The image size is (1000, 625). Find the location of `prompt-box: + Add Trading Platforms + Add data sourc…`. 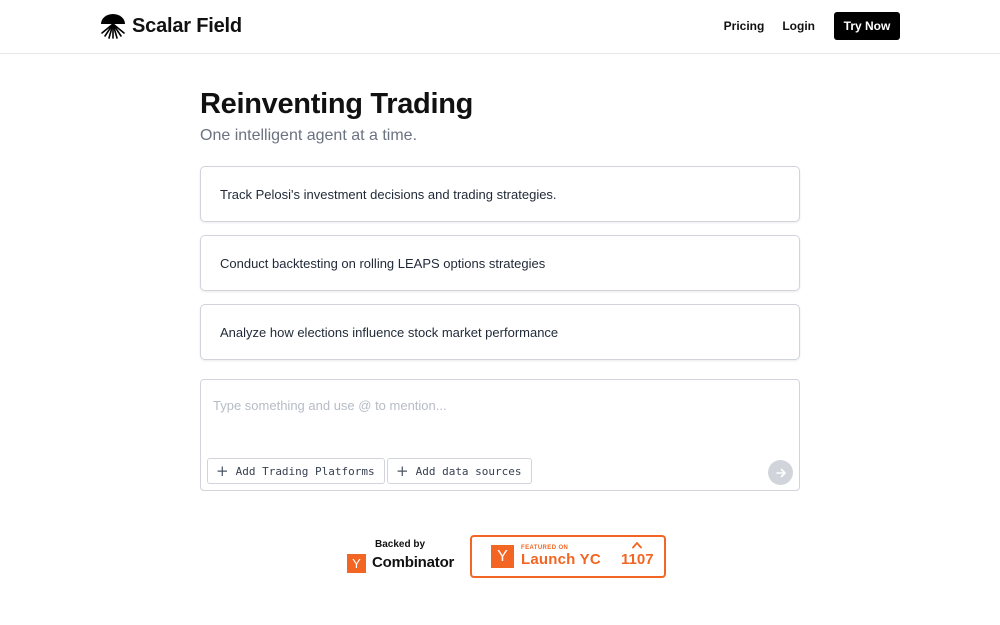

prompt-box: + Add Trading Platforms + Add data sourc… is located at coordinates (500, 435).